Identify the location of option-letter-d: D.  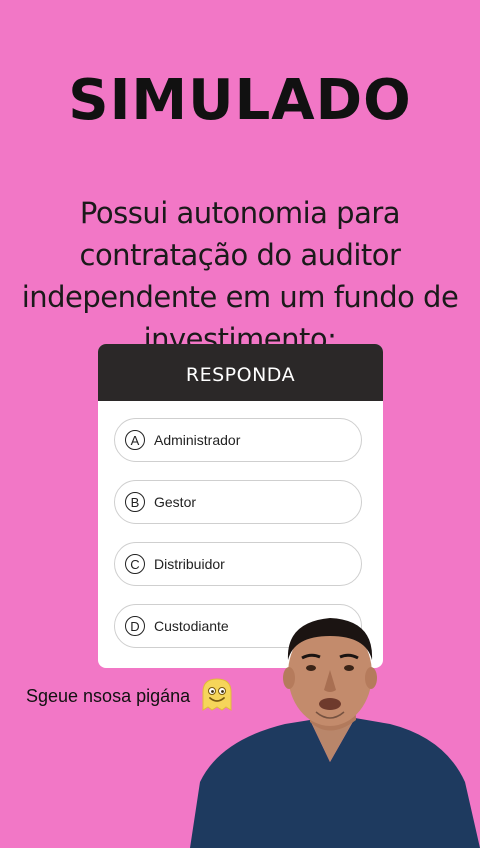
(135, 626).